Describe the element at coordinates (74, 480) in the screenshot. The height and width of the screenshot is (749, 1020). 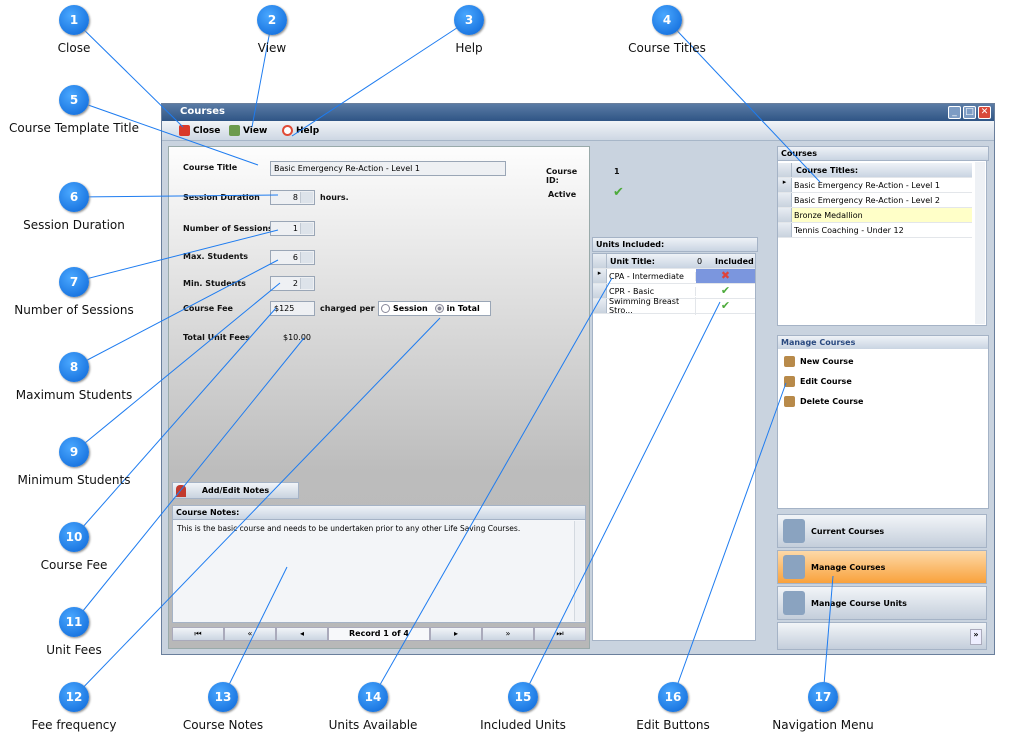
I see `callout-label: Minimum Students` at that location.